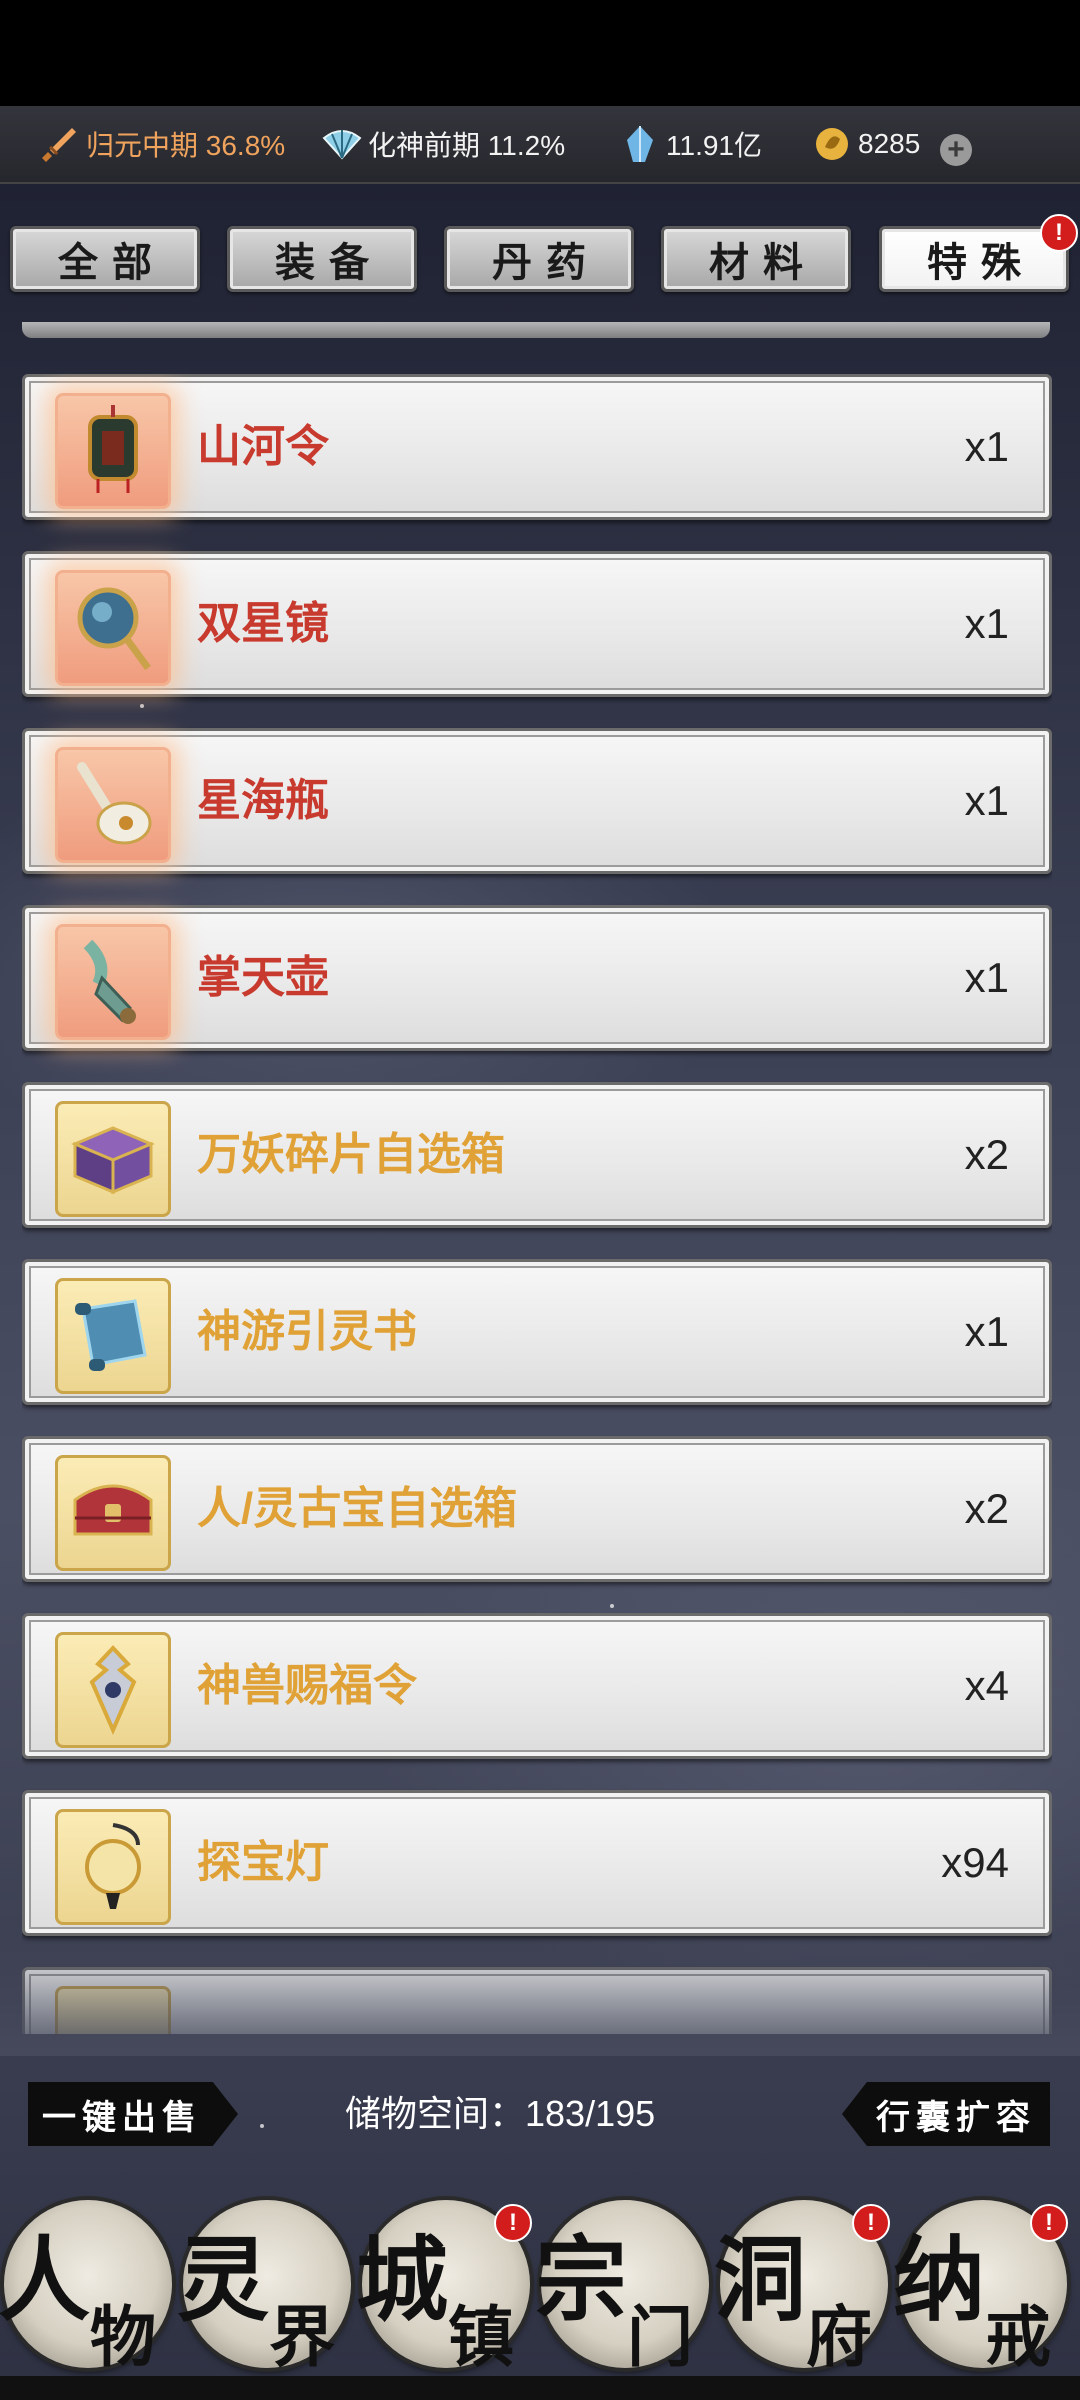  I want to click on item-name: 双星镜, so click(263, 623).